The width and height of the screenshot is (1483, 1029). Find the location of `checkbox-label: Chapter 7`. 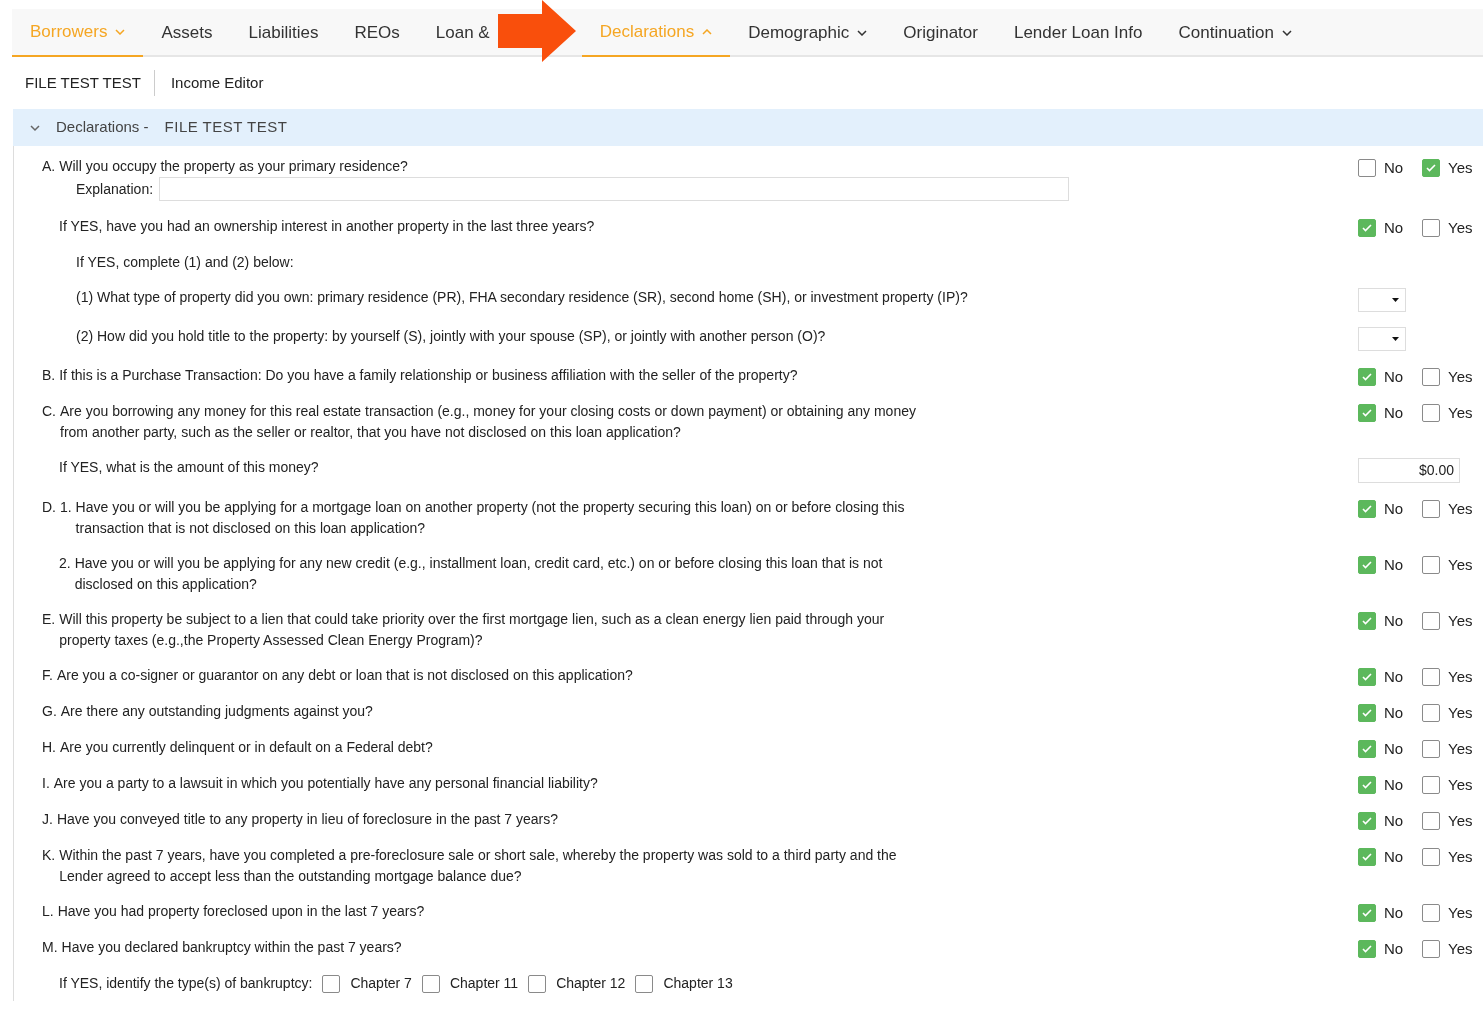

checkbox-label: Chapter 7 is located at coordinates (381, 983).